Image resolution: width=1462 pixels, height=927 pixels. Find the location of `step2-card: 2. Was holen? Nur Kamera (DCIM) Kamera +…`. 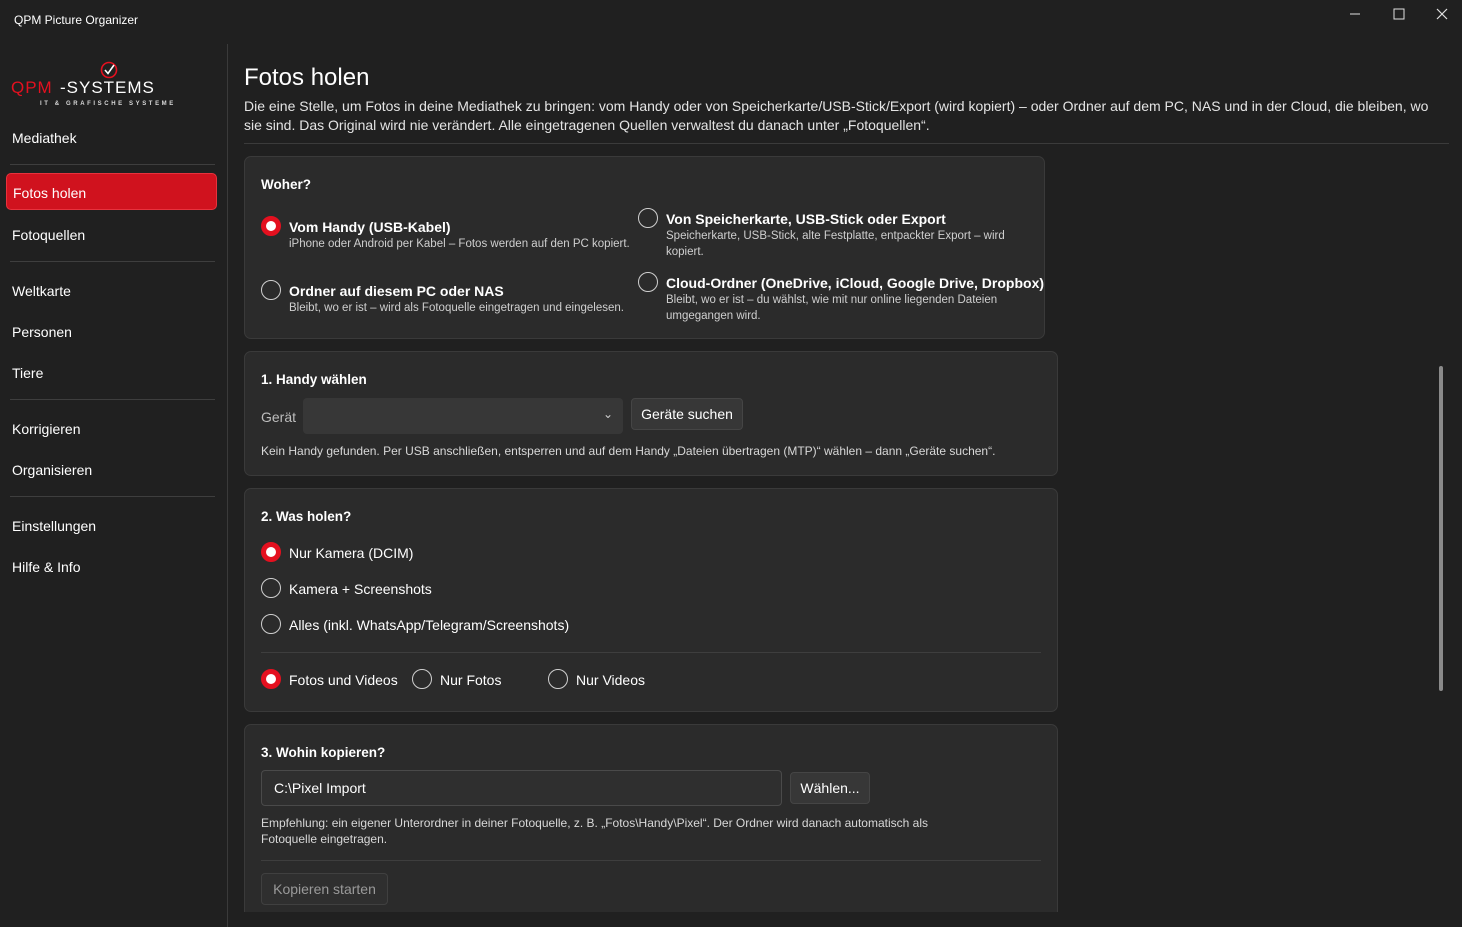

step2-card: 2. Was holen? Nur Kamera (DCIM) Kamera +… is located at coordinates (651, 600).